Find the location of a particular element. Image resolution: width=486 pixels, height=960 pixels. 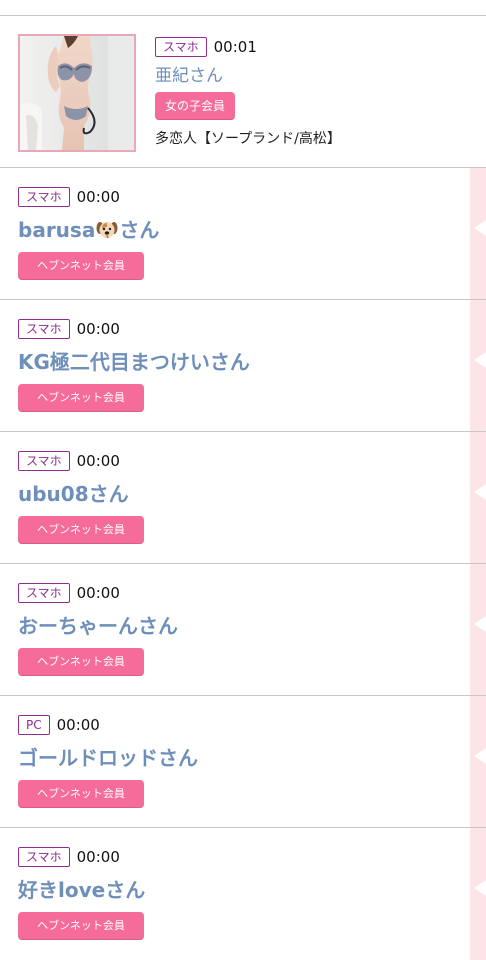

visitor-name: 好きloveさん is located at coordinates (82, 890).